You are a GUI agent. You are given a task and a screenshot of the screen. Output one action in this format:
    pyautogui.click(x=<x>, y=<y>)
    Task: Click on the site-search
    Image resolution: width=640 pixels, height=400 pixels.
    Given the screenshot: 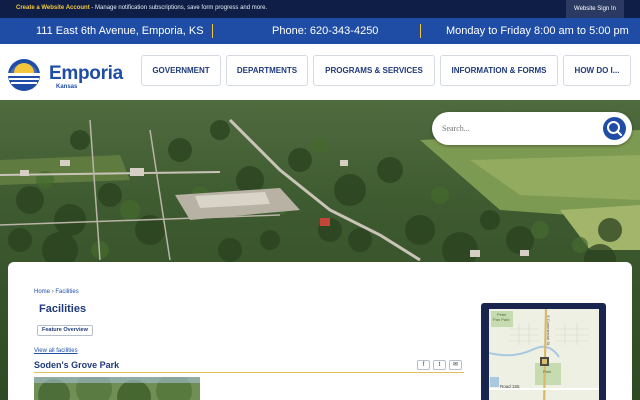 What is the action you would take?
    pyautogui.click(x=532, y=128)
    